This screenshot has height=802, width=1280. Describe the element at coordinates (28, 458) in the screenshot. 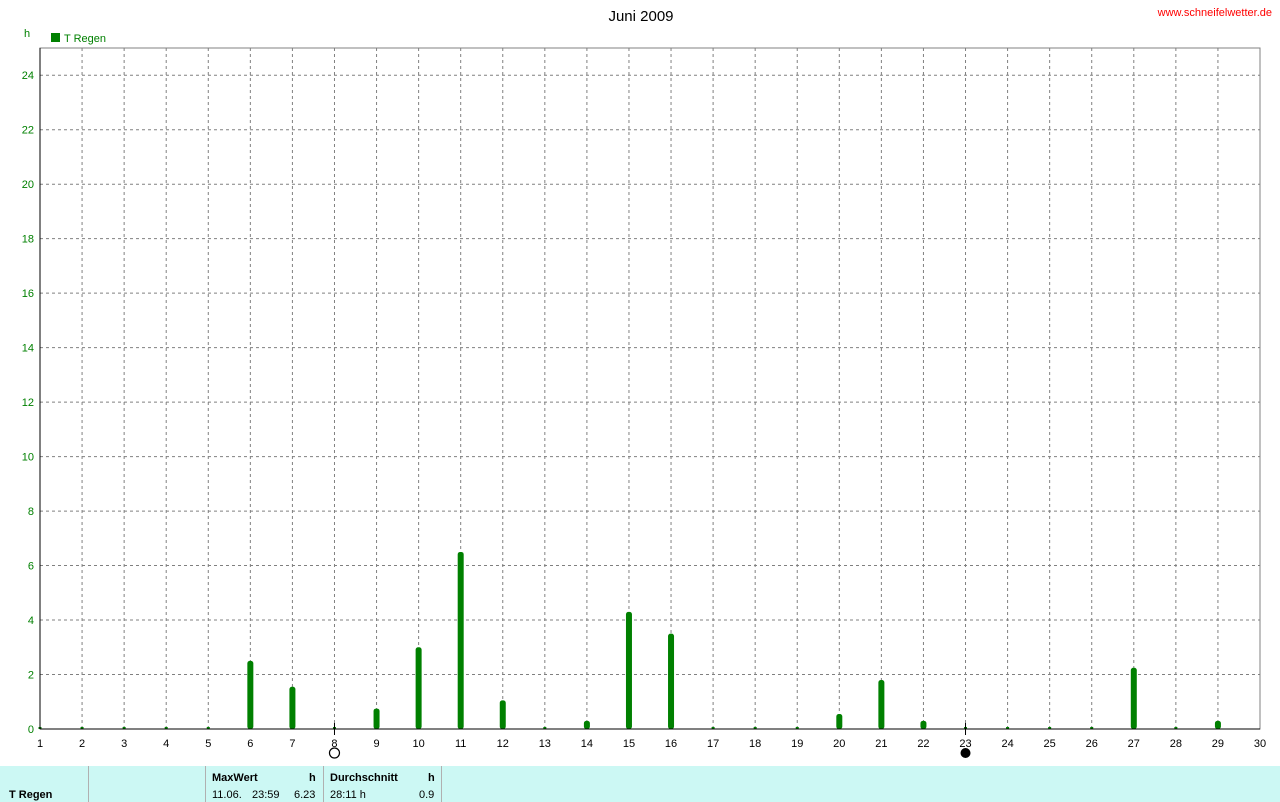

I see `y-tick-label: 10` at that location.